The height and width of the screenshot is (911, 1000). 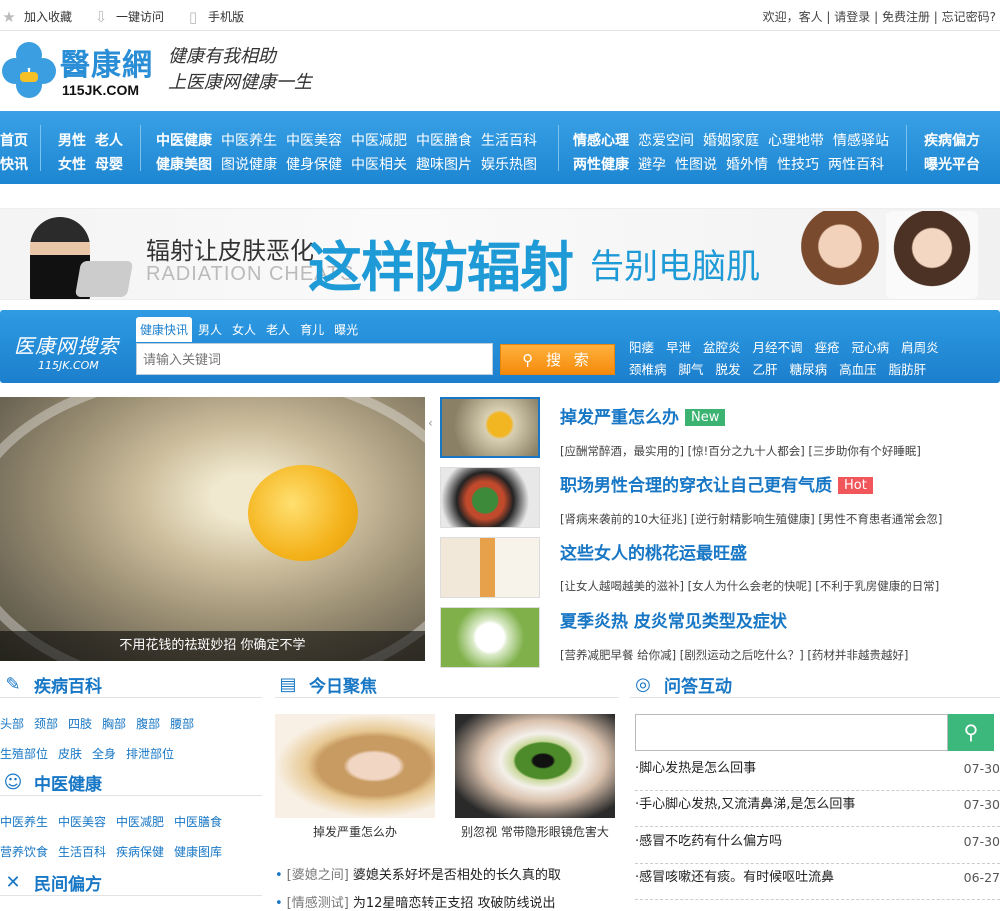 I want to click on register-link: 免费注册, so click(x=906, y=17).